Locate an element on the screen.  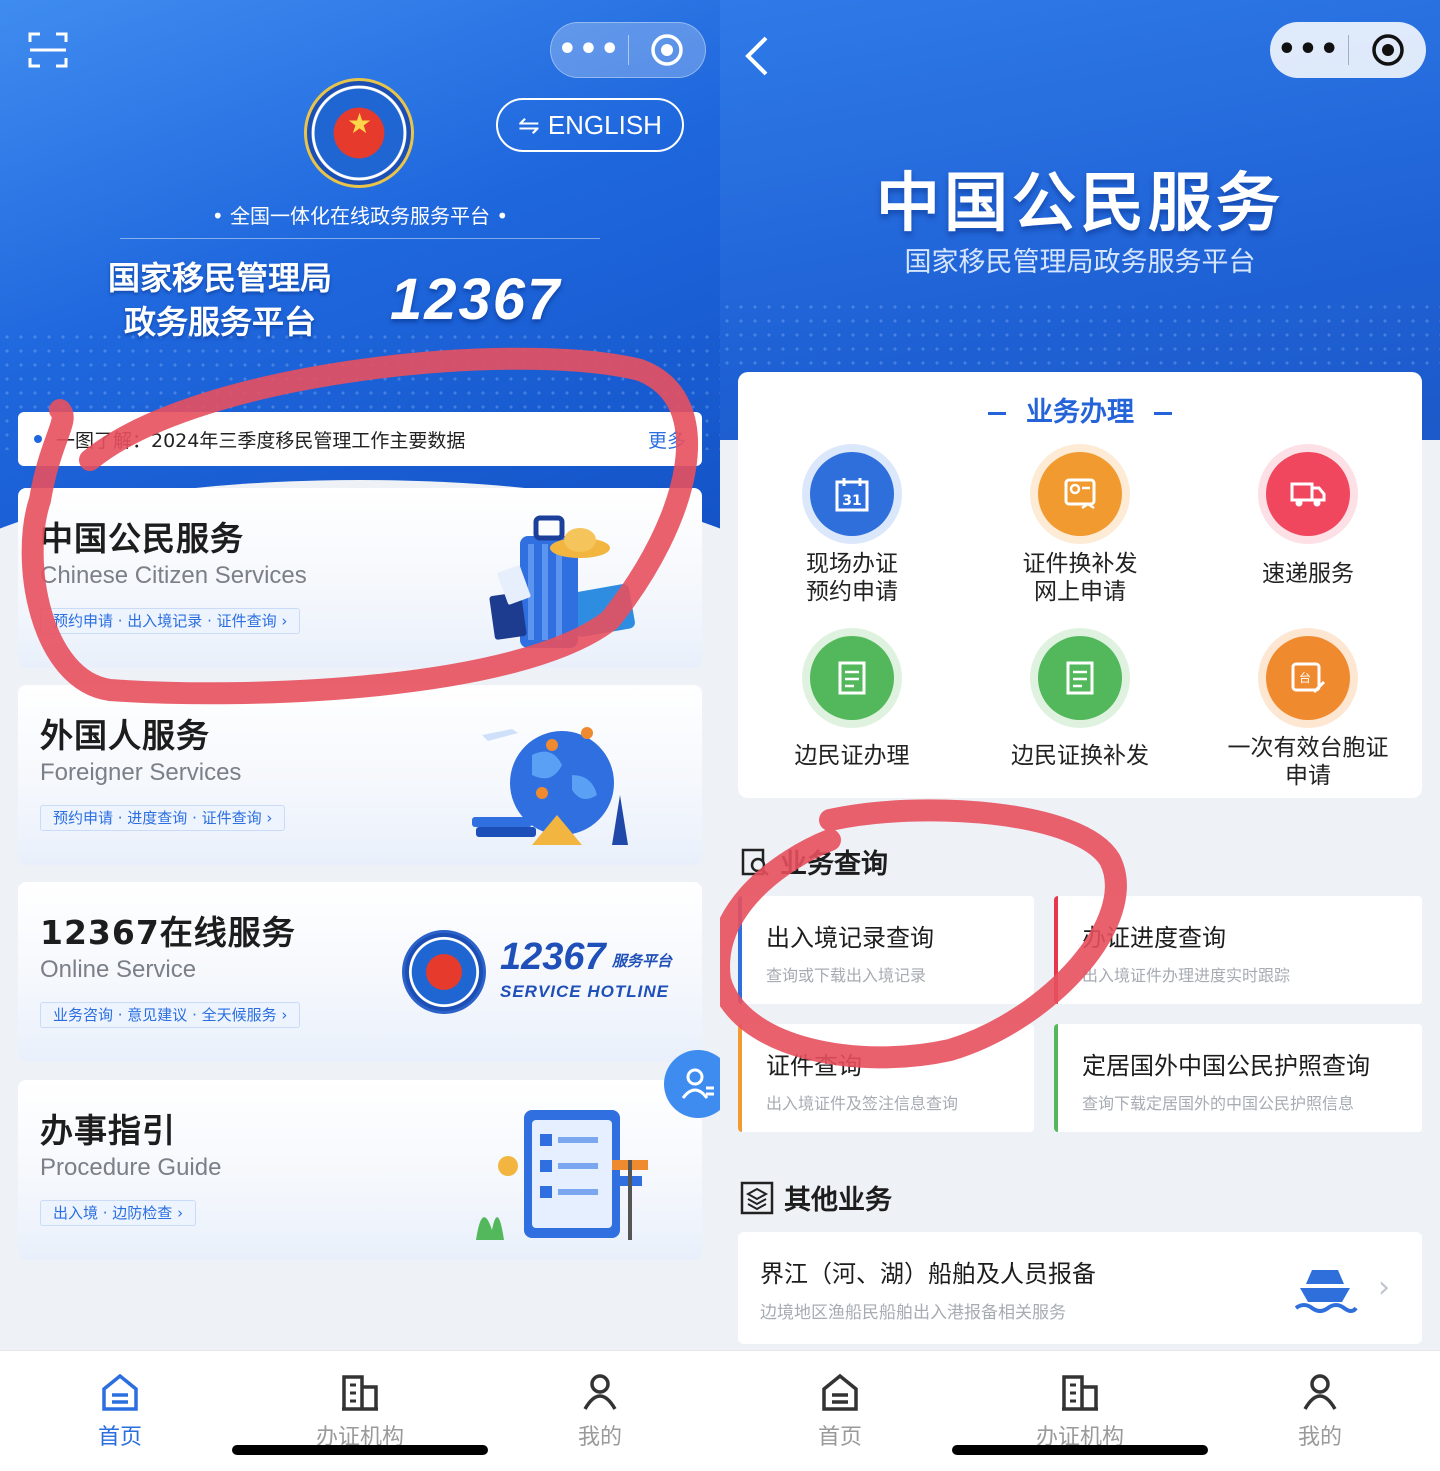
page-subtitle: 国家移民管理局政务服务平台 is located at coordinates (1080, 262).